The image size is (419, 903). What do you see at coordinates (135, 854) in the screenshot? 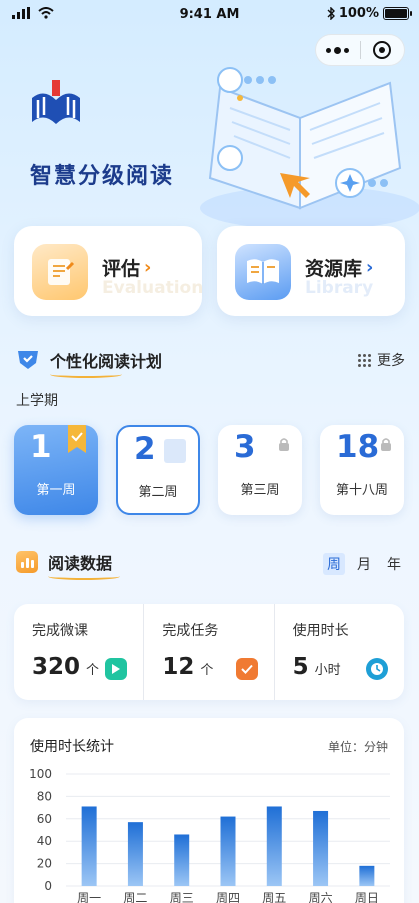
I see `bar-周二` at bounding box center [135, 854].